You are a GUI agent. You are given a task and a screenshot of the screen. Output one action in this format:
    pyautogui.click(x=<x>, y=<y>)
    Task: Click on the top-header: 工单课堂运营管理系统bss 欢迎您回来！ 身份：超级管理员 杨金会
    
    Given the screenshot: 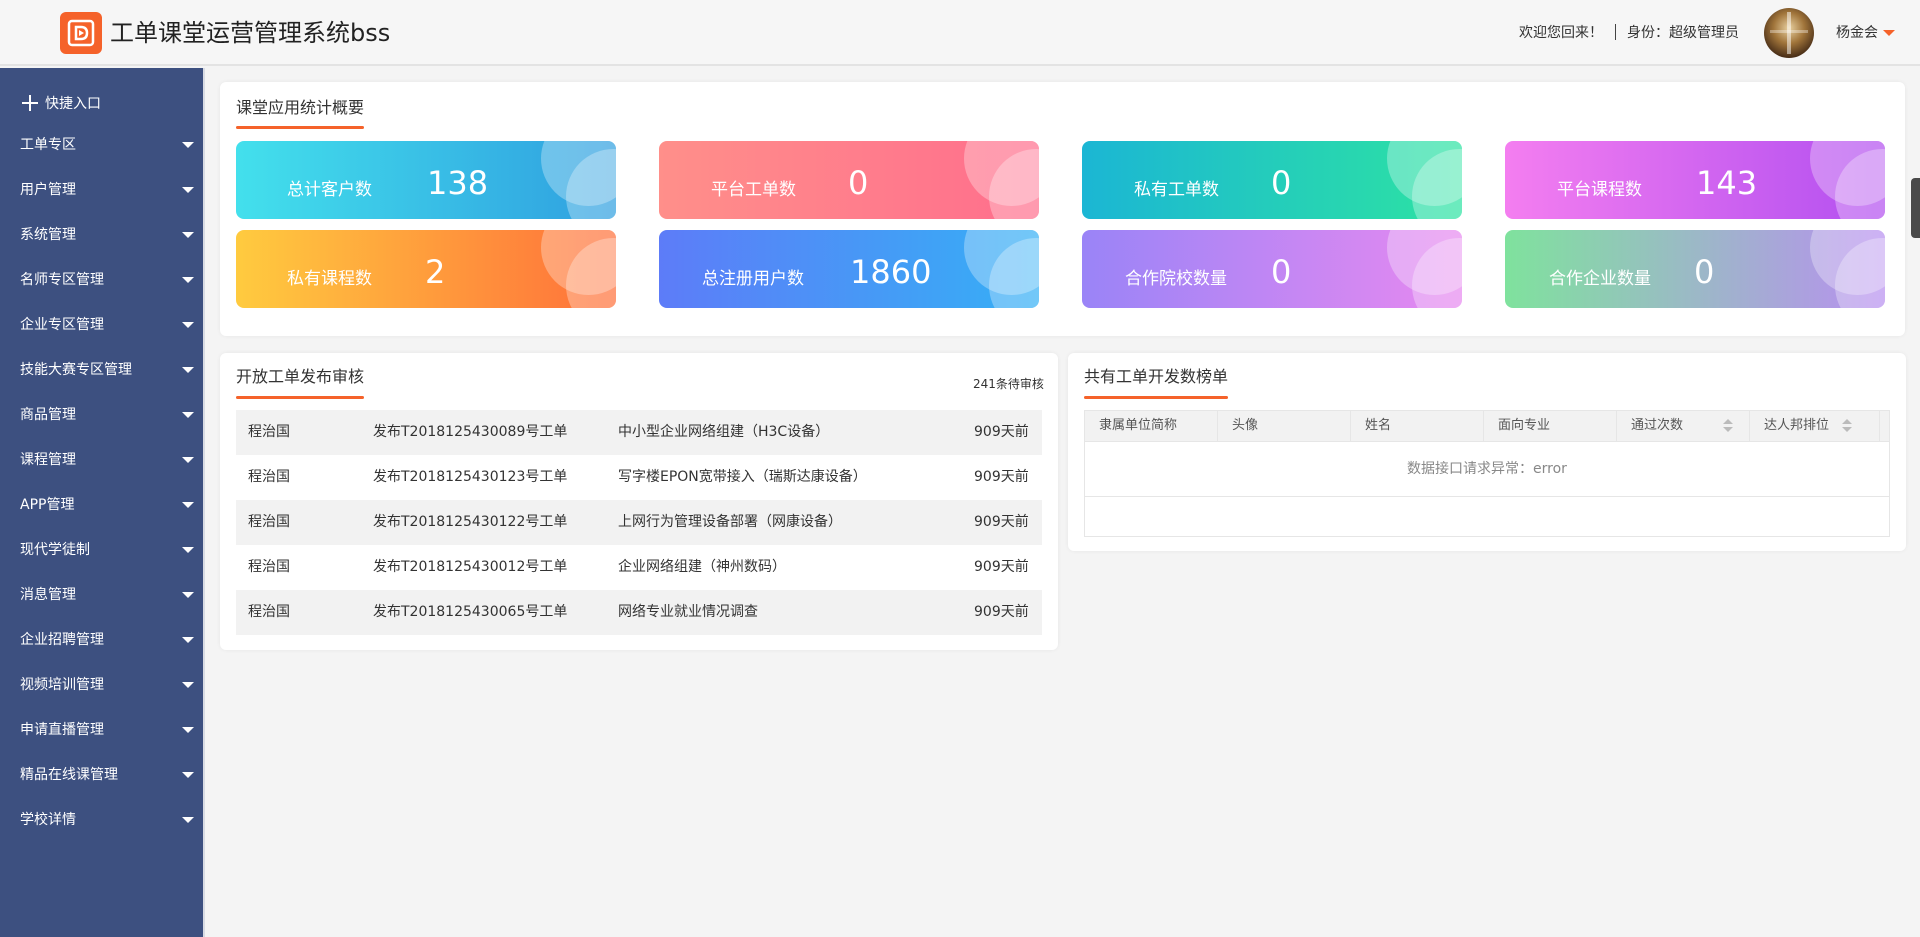 What is the action you would take?
    pyautogui.click(x=960, y=33)
    